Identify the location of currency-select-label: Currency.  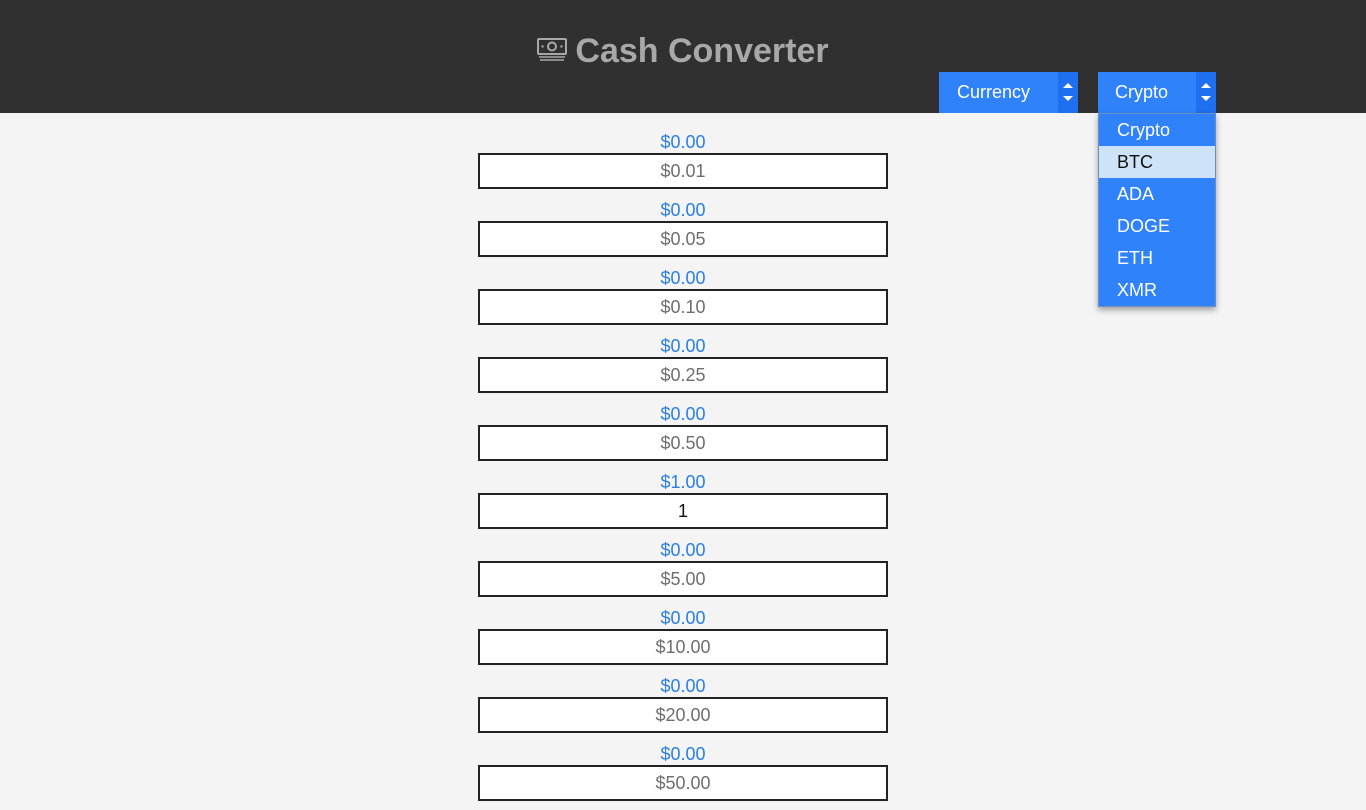
(994, 92).